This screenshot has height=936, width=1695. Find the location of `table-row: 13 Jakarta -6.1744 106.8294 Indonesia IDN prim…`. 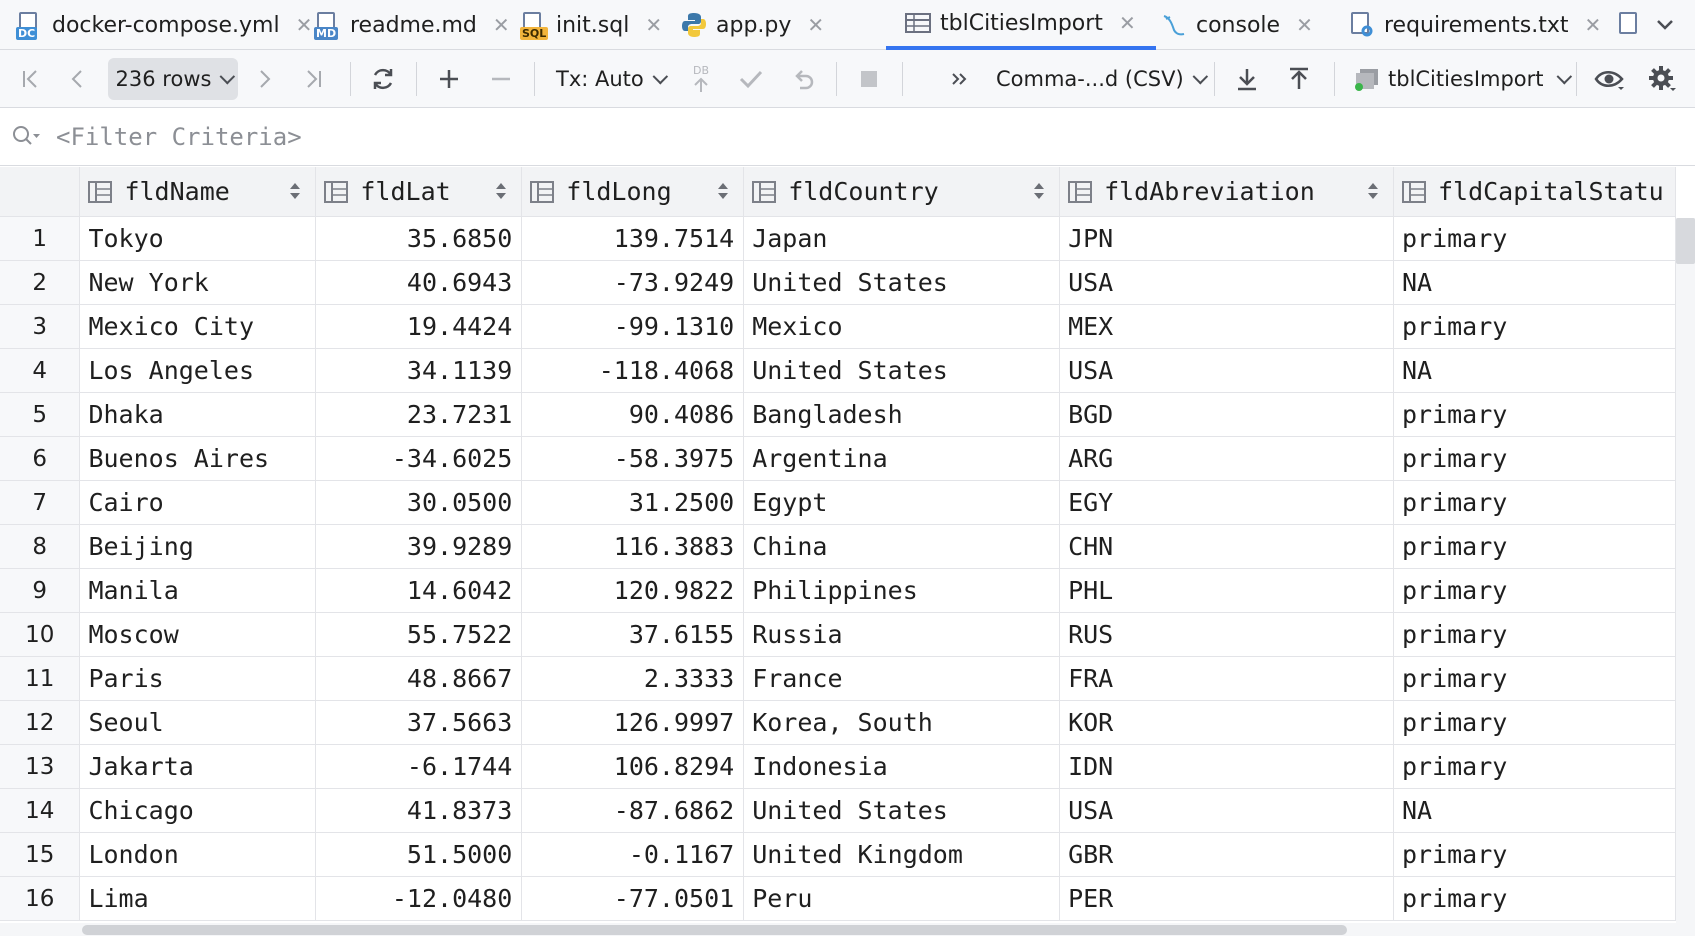

table-row: 13 Jakarta -6.1744 106.8294 Indonesia IDN prim… is located at coordinates (838, 766).